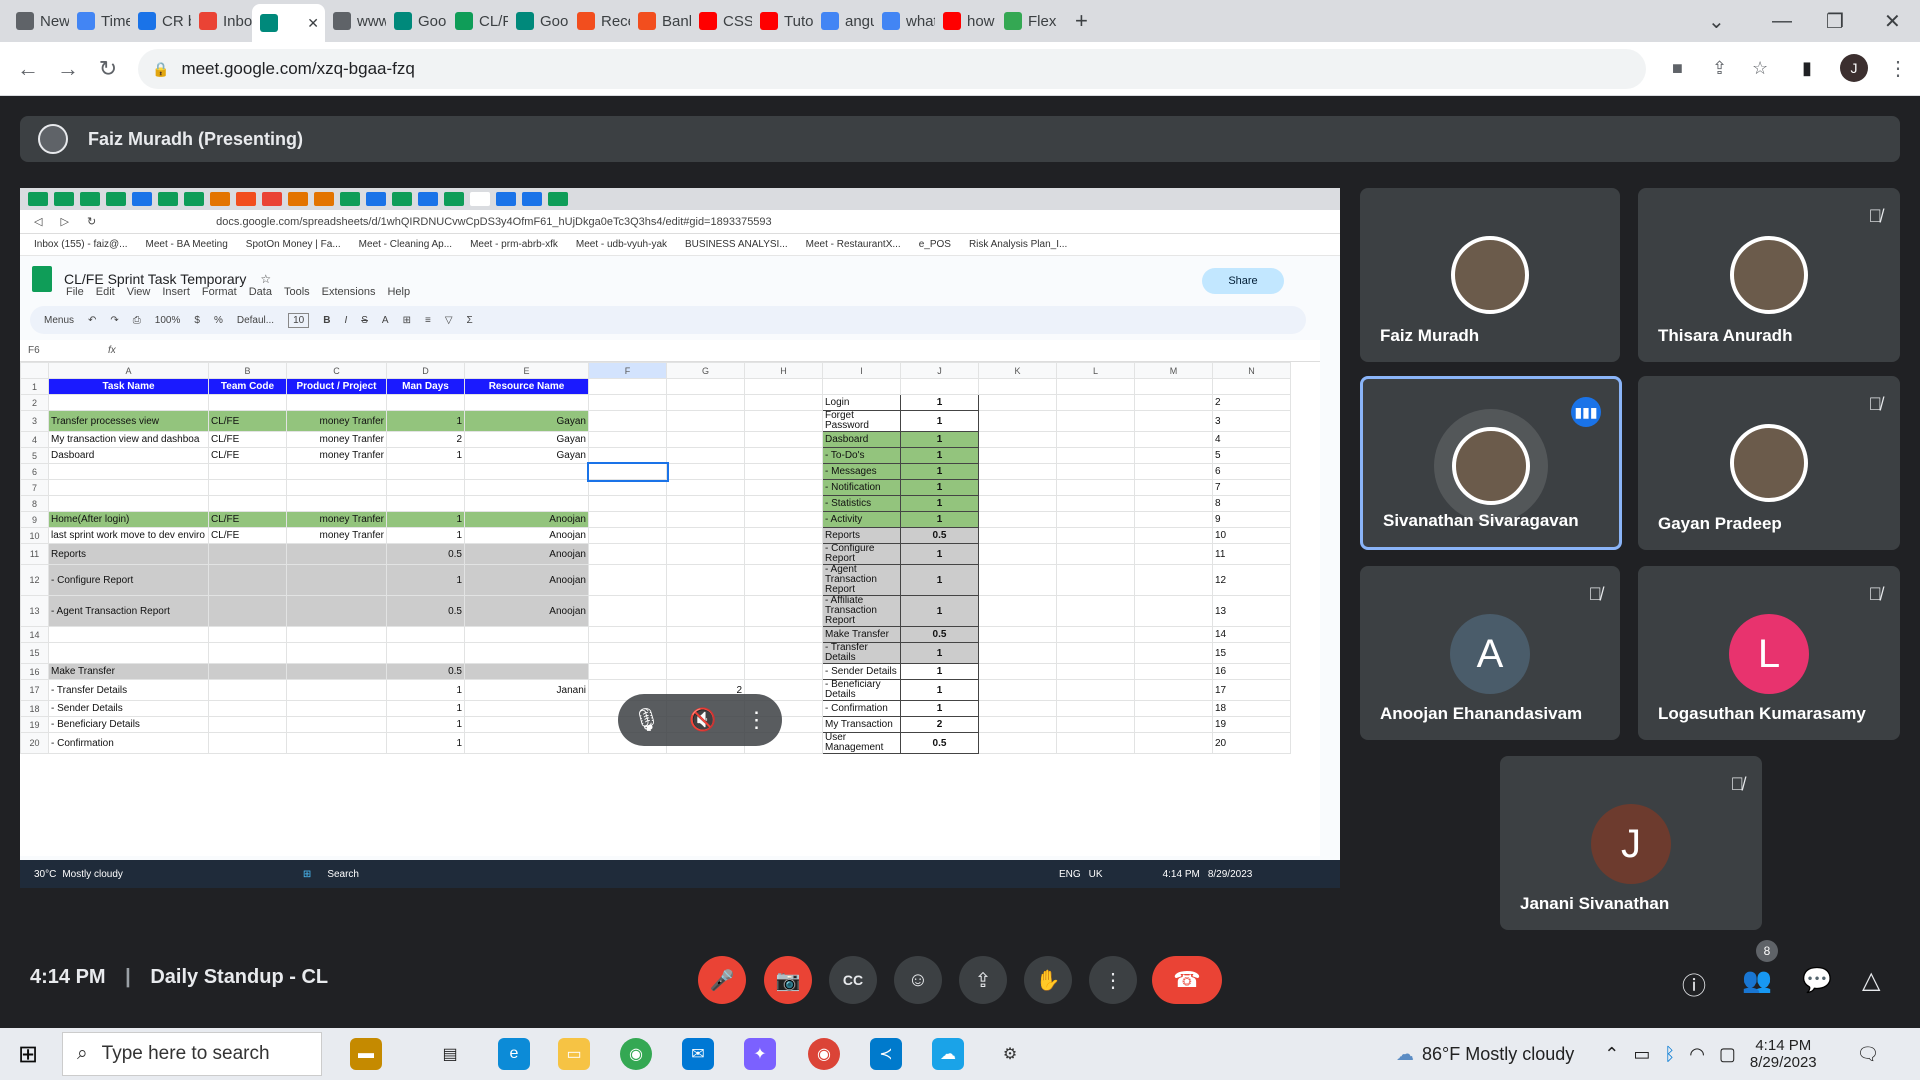  I want to click on tray-clock: 4:14 PM 8/29/2023, so click(1783, 1054).